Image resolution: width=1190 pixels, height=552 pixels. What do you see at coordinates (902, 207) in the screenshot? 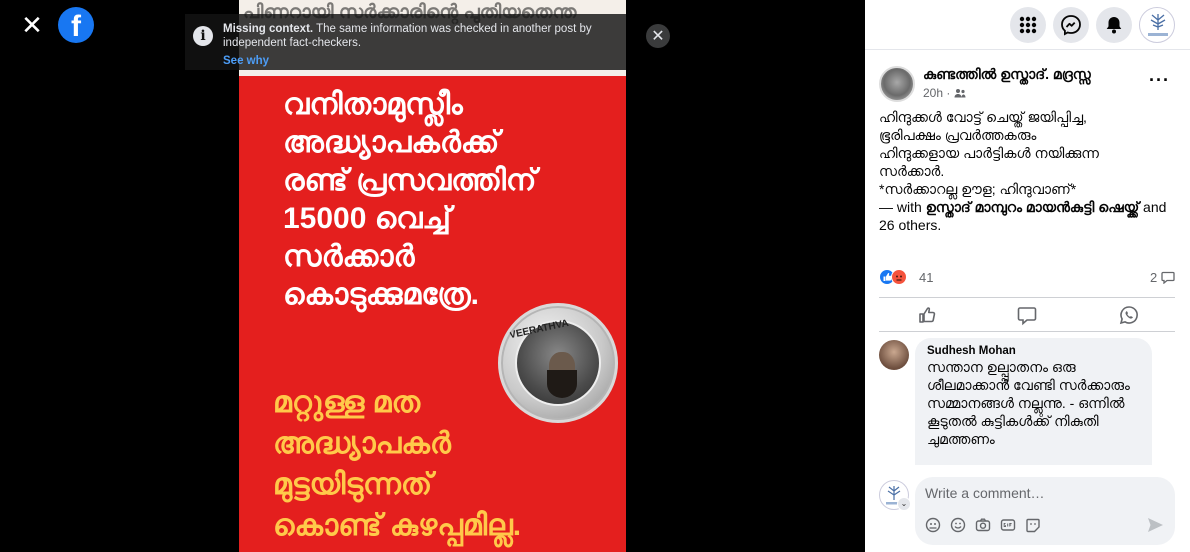
I see `with-prefix: — with` at bounding box center [902, 207].